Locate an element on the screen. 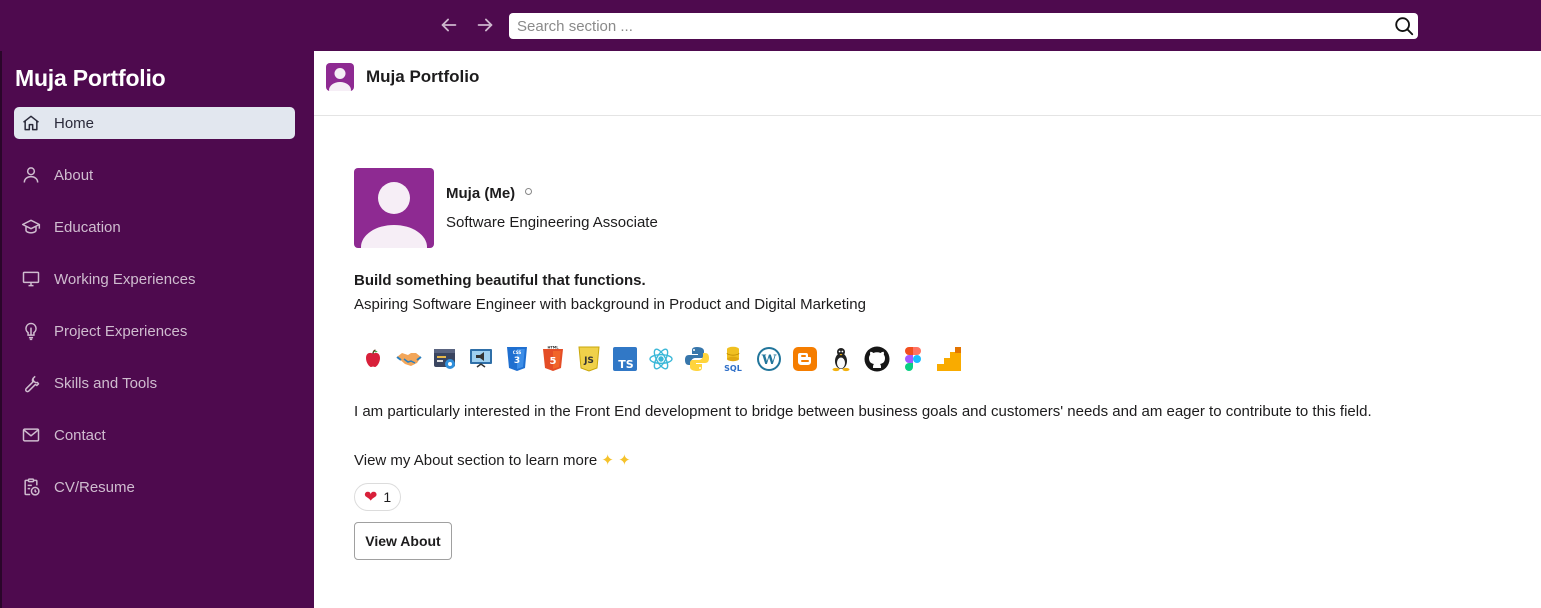 The height and width of the screenshot is (608, 1541). sql-icon: SQL is located at coordinates (733, 359).